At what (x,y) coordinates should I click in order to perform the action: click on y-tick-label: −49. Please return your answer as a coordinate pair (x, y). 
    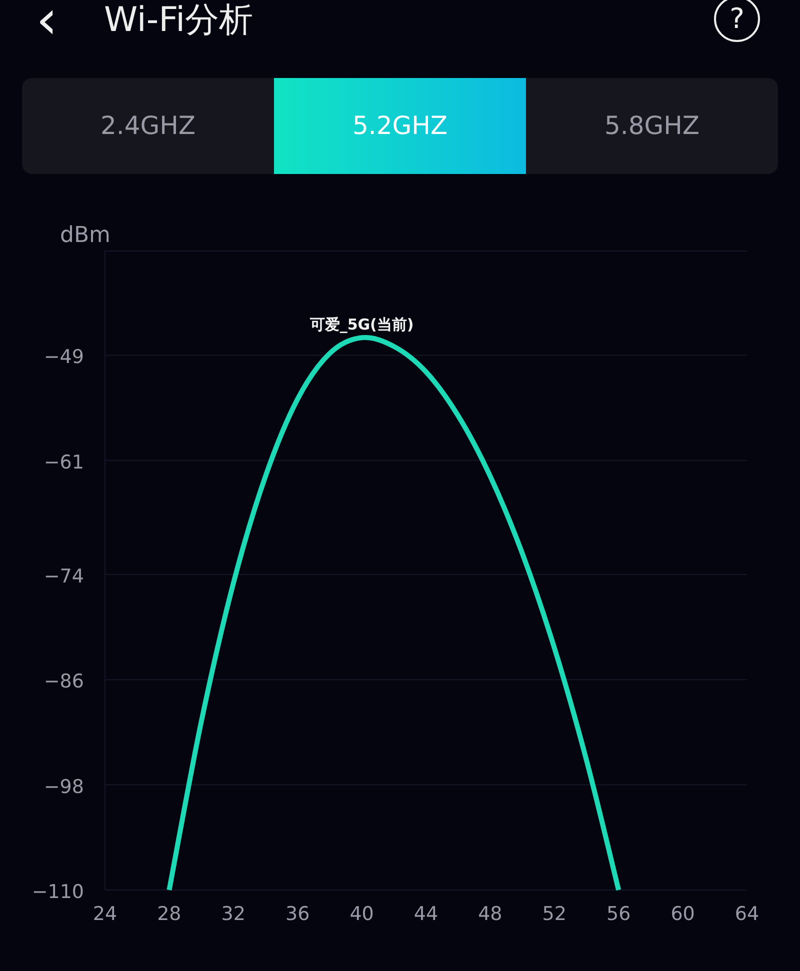
    Looking at the image, I should click on (64, 357).